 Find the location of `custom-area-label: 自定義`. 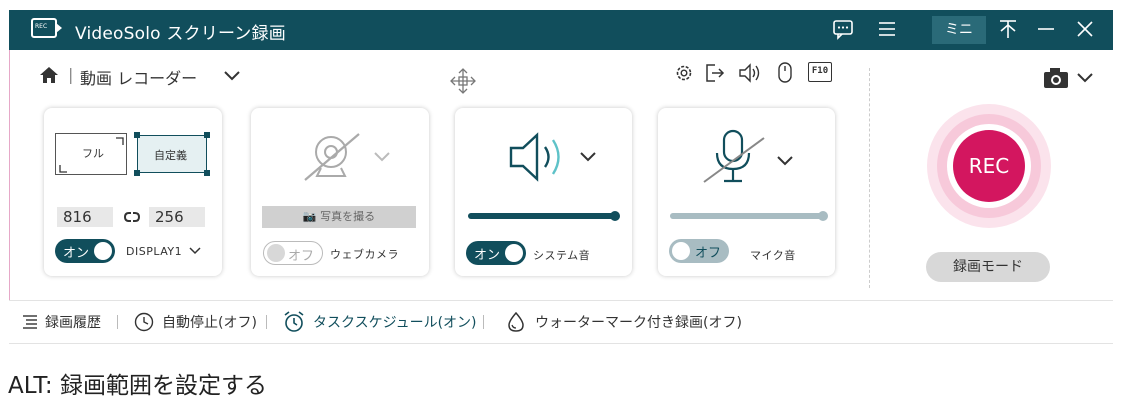

custom-area-label: 自定義 is located at coordinates (170, 155).